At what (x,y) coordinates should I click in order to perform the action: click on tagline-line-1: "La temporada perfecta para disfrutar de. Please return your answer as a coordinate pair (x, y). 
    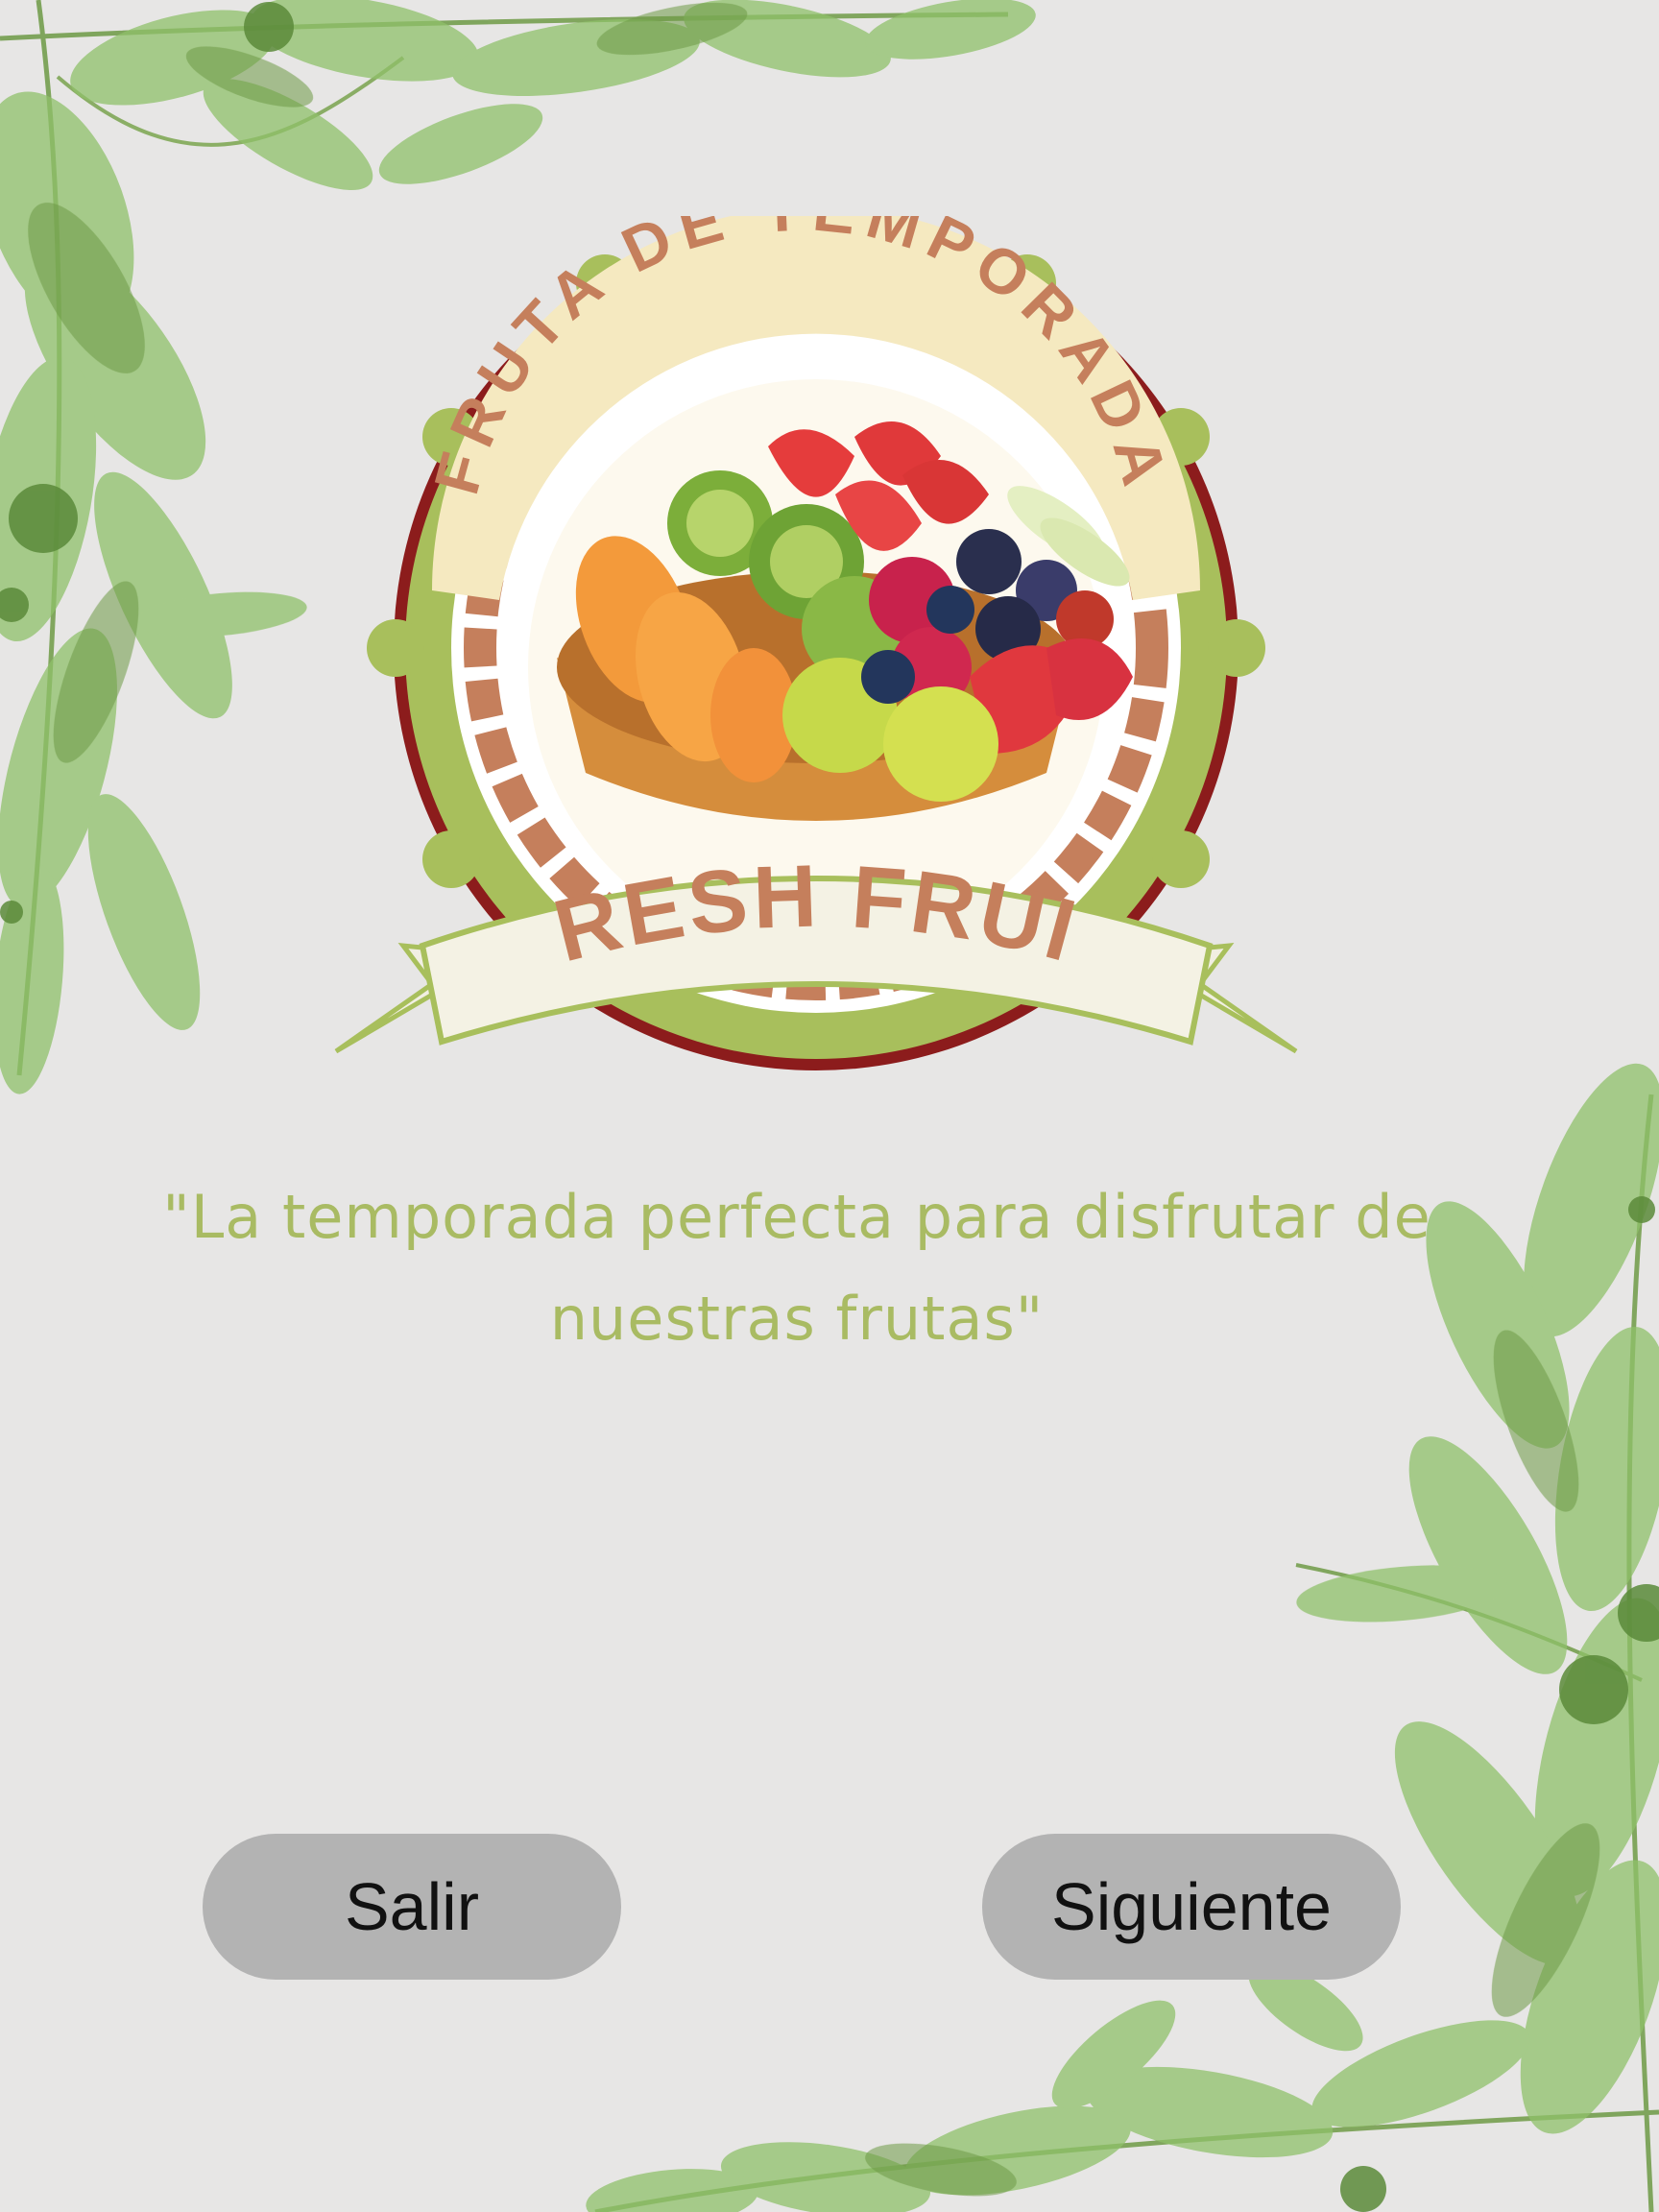
    Looking at the image, I should click on (796, 1217).